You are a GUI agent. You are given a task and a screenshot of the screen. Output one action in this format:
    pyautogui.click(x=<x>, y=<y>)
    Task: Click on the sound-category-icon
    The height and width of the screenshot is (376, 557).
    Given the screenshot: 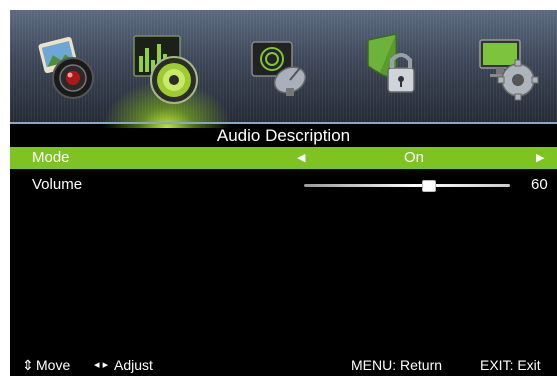 What is the action you would take?
    pyautogui.click(x=167, y=69)
    